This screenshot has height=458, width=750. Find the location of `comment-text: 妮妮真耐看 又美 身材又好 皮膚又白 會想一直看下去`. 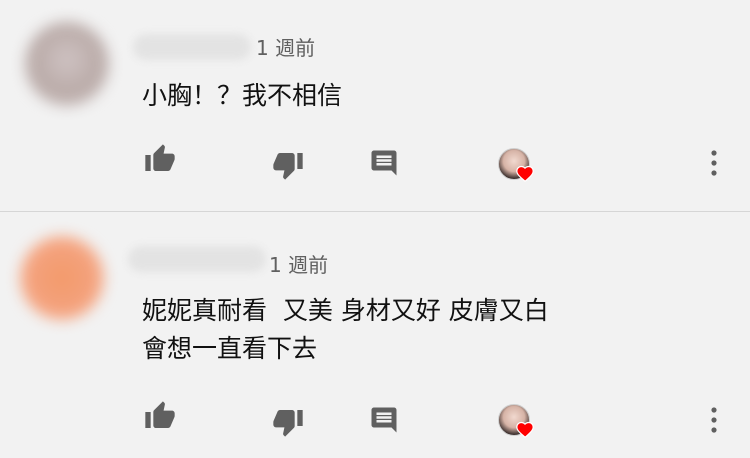

comment-text: 妮妮真耐看 又美 身材又好 皮膚又白 會想一直看下去 is located at coordinates (345, 330).